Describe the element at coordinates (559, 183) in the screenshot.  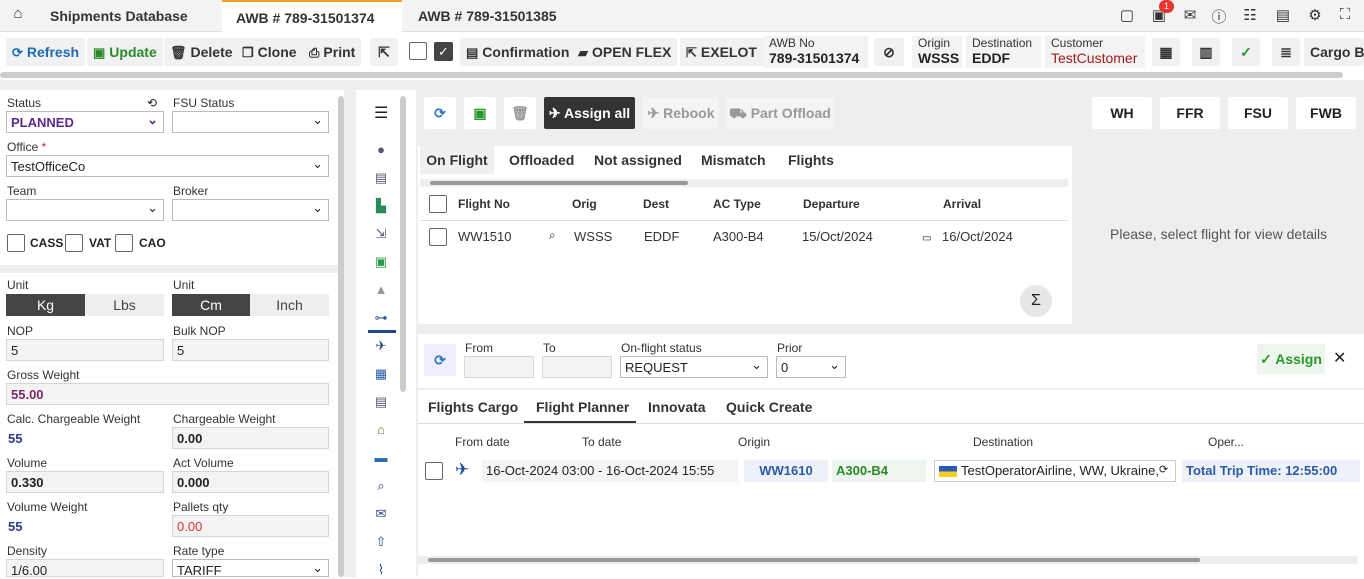
I see `table-scroll-thumb` at that location.